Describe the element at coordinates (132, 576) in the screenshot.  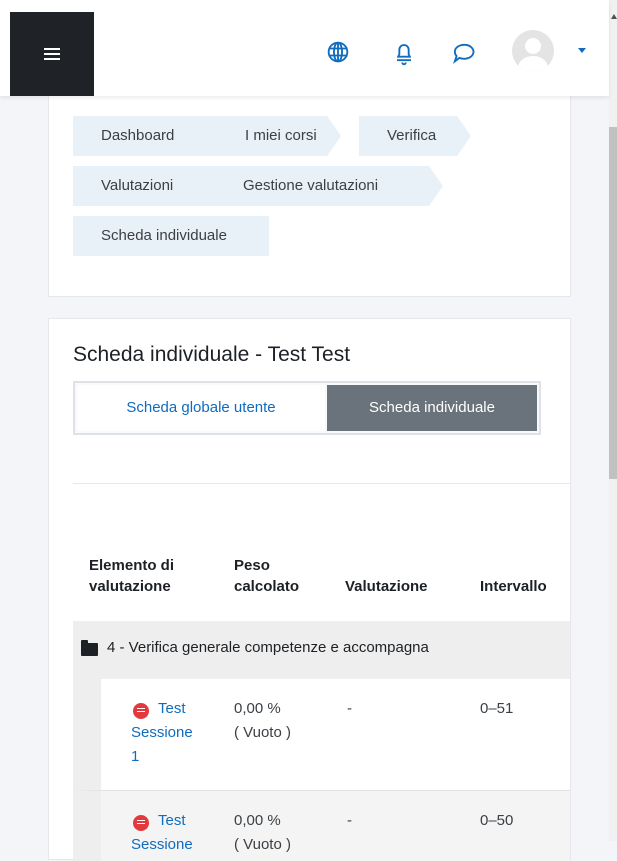
I see `column-header-item: Elemento di valutazione` at that location.